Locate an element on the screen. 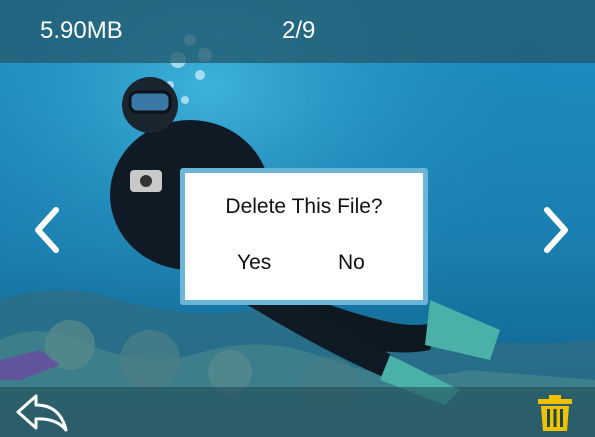 The height and width of the screenshot is (437, 595). no-button: No is located at coordinates (351, 263).